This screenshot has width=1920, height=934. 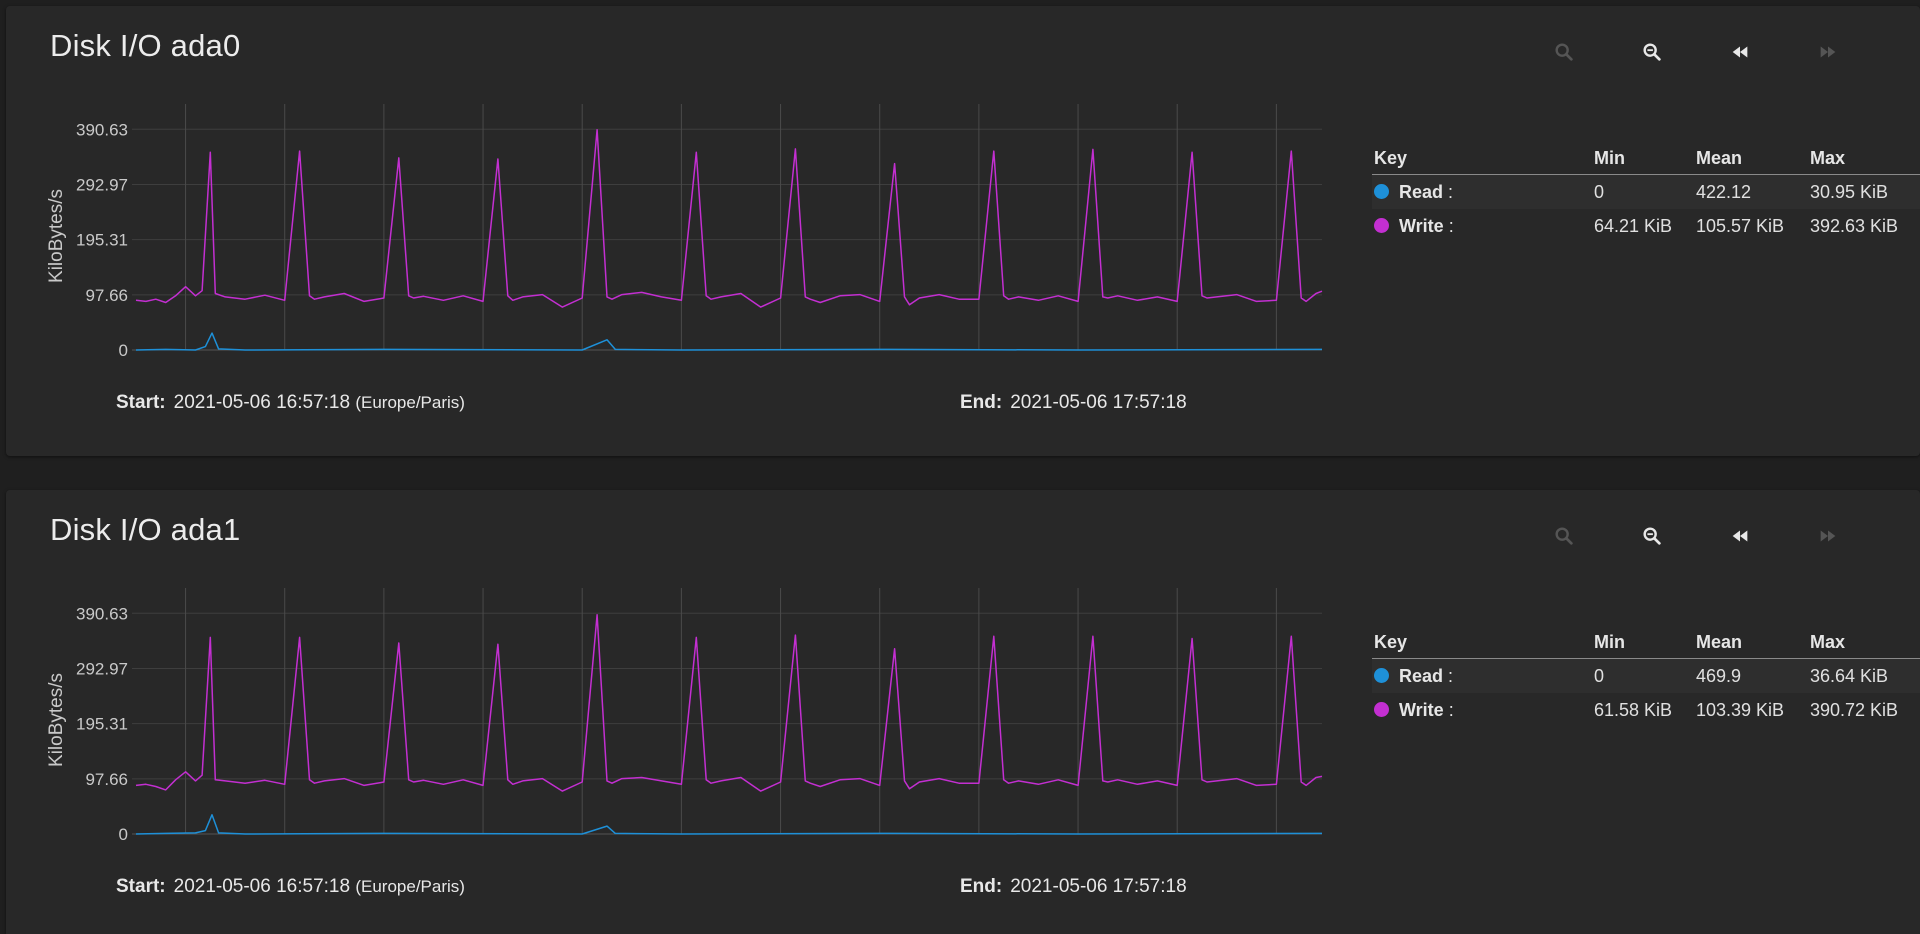 What do you see at coordinates (1633, 710) in the screenshot?
I see `series-min: 61.58 KiB` at bounding box center [1633, 710].